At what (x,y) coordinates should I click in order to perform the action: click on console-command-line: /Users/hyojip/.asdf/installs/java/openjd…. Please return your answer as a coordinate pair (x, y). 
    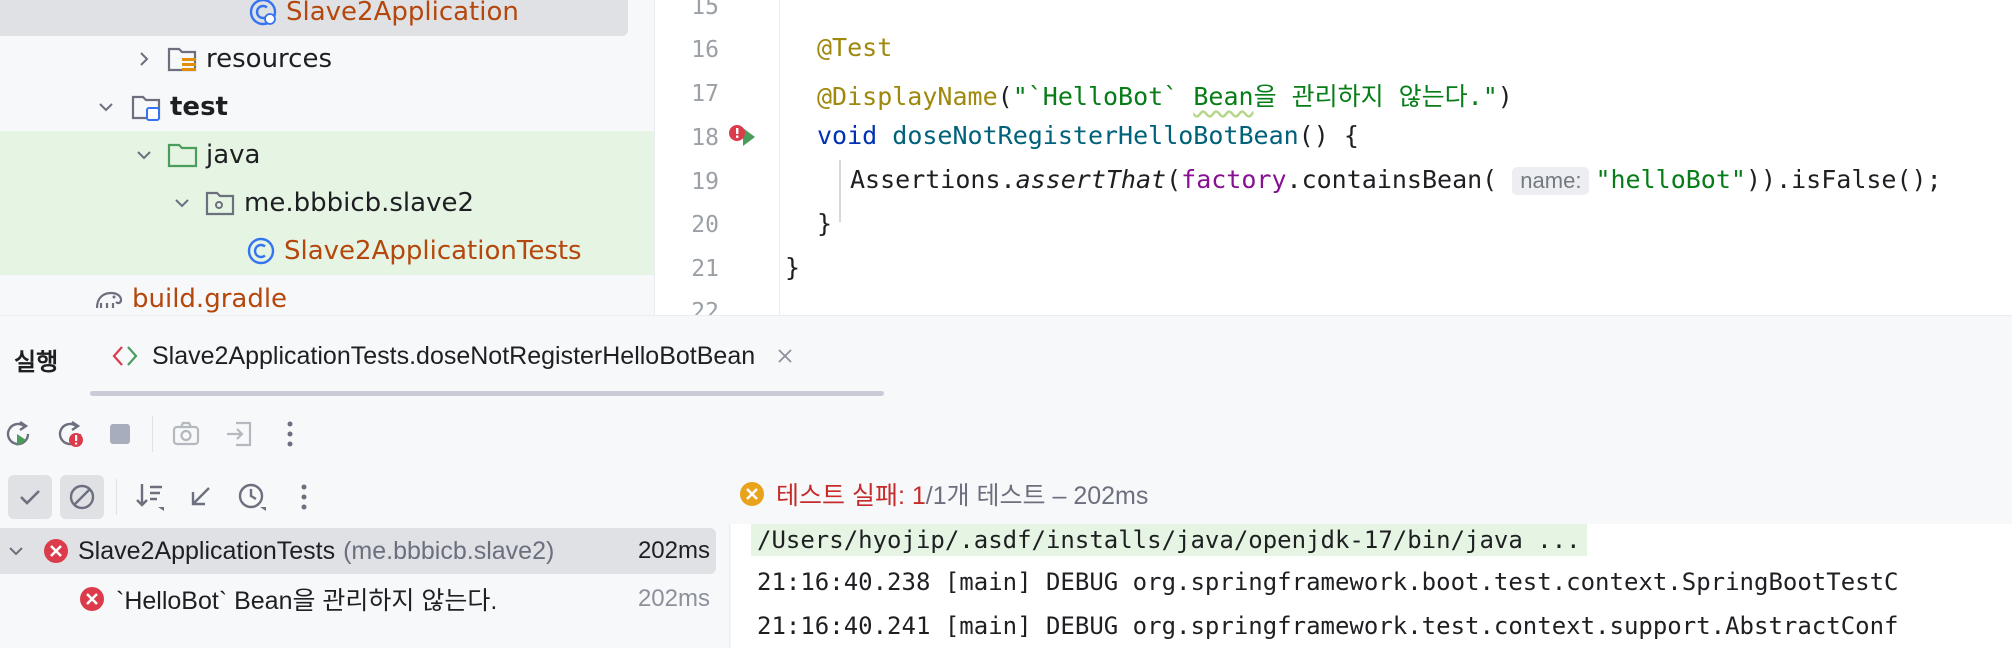
    Looking at the image, I should click on (1169, 540).